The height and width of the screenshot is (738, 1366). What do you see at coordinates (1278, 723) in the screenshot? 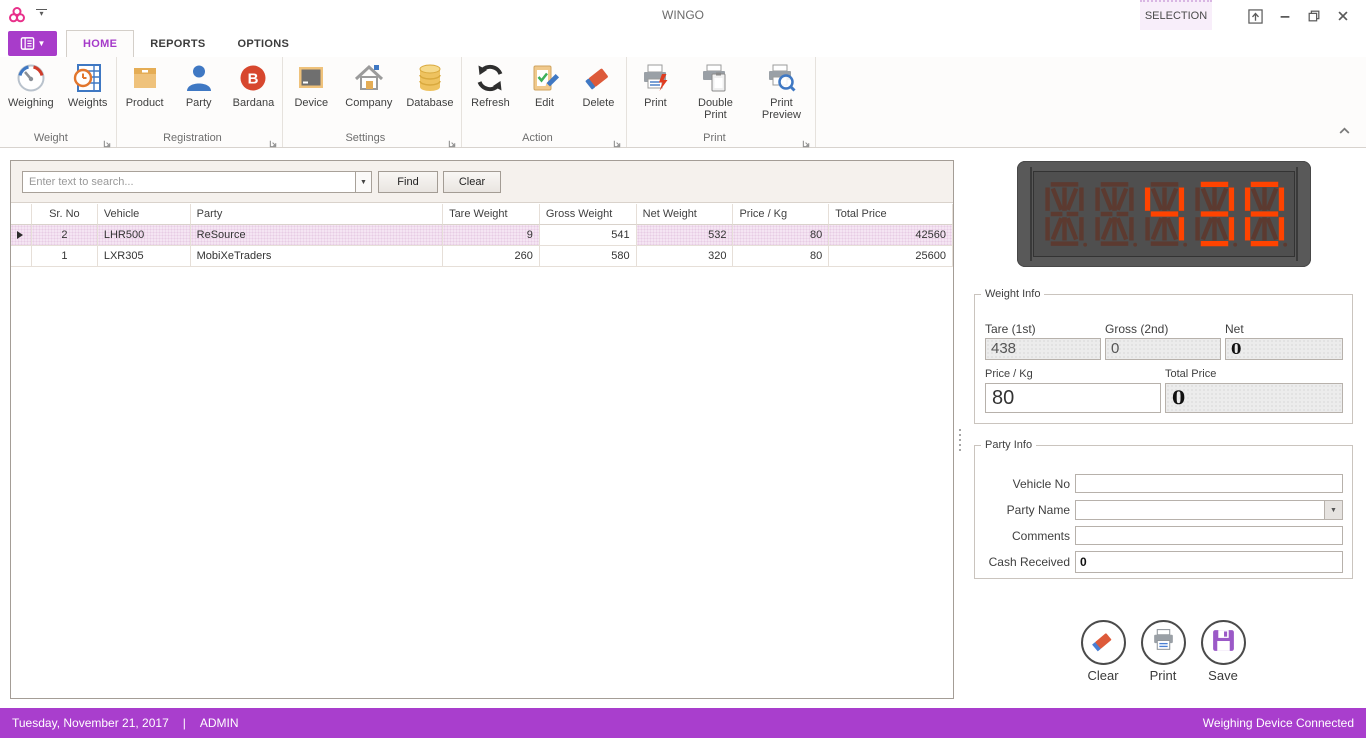
I see `device-status: Weighing Device Connected` at bounding box center [1278, 723].